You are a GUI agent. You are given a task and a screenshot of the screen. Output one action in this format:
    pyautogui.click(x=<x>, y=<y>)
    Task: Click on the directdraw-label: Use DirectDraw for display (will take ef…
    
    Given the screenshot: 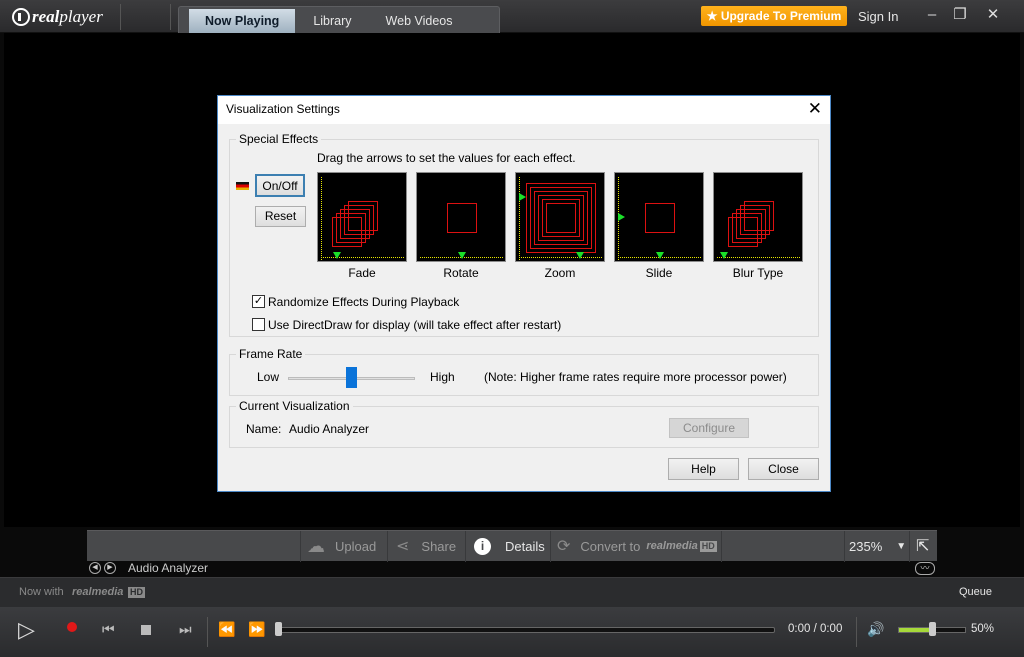 What is the action you would take?
    pyautogui.click(x=414, y=325)
    